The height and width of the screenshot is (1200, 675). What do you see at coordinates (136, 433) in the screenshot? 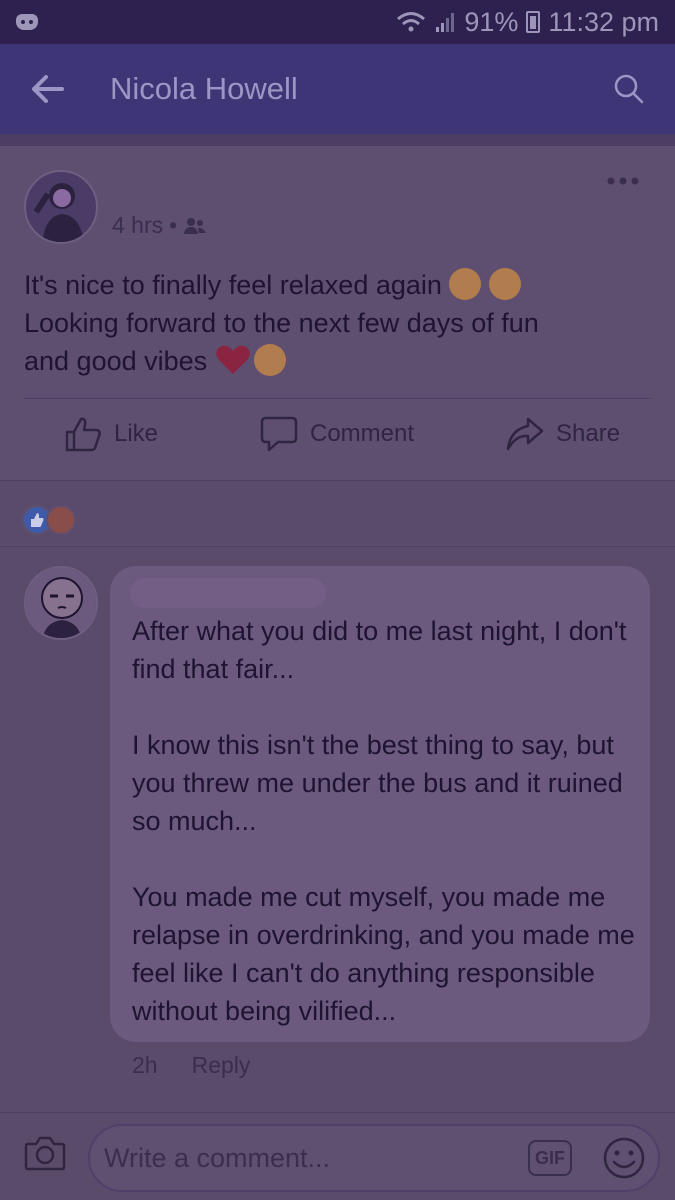
I see `like-label: Like` at bounding box center [136, 433].